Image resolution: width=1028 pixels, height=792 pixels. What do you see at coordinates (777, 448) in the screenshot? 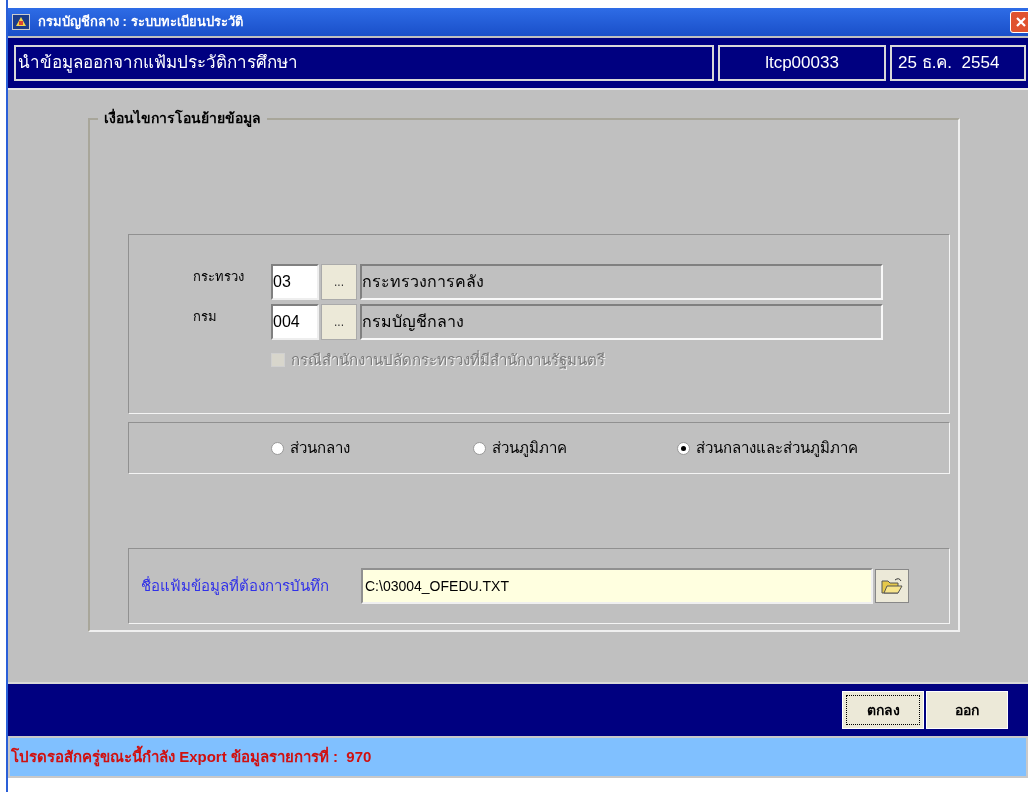
I see `radio-label: ส่วนกลางและส่วนภูมิภาค` at bounding box center [777, 448].